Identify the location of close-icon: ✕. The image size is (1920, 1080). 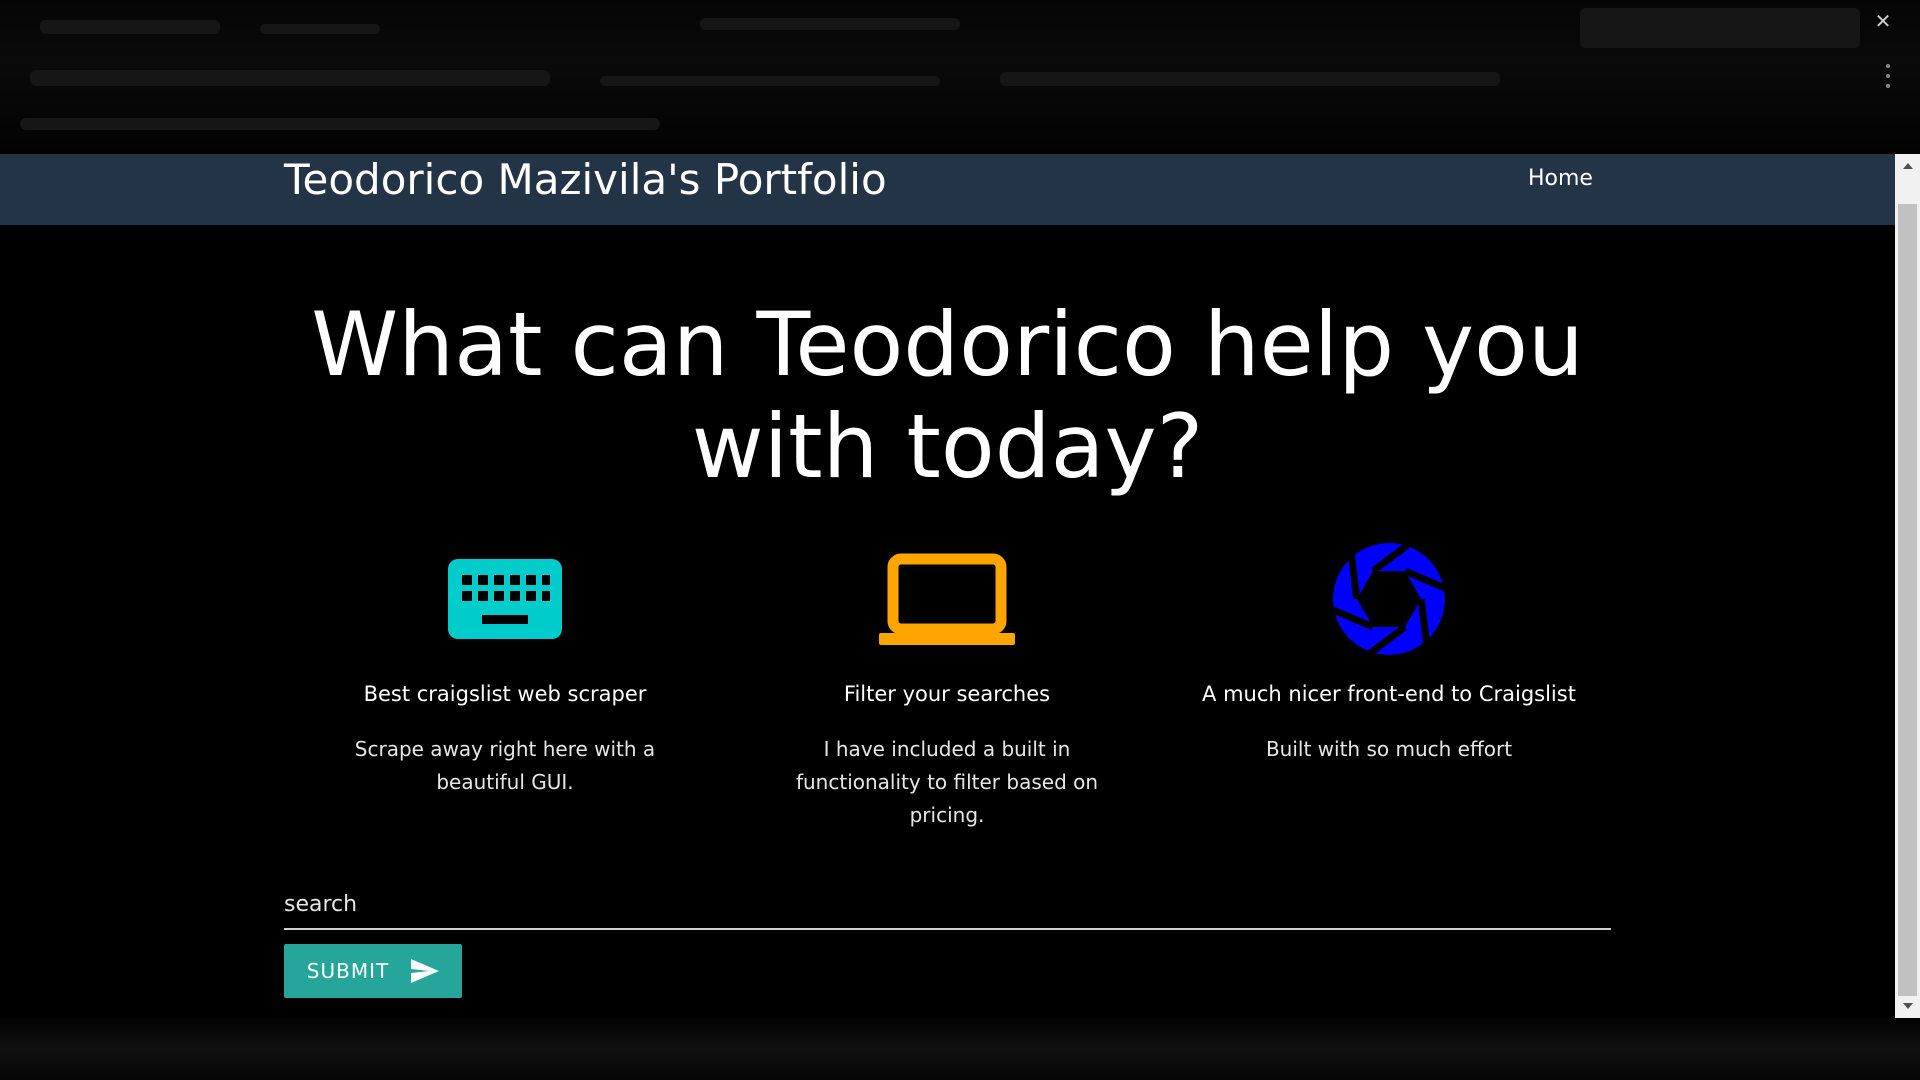
(1883, 21).